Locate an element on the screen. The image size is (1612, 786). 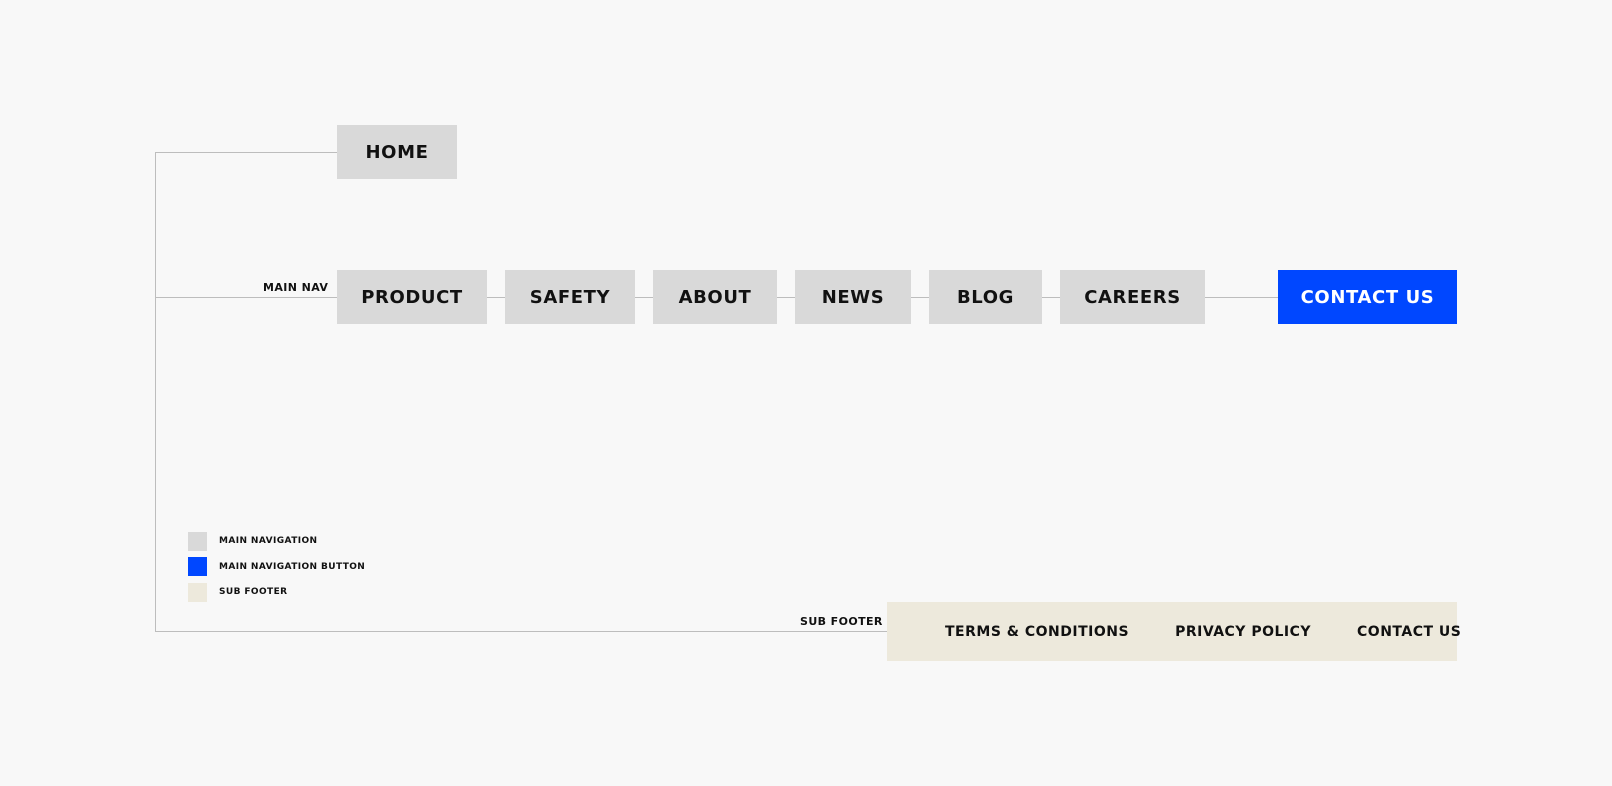
nav-item-label: BLOG is located at coordinates (985, 297).